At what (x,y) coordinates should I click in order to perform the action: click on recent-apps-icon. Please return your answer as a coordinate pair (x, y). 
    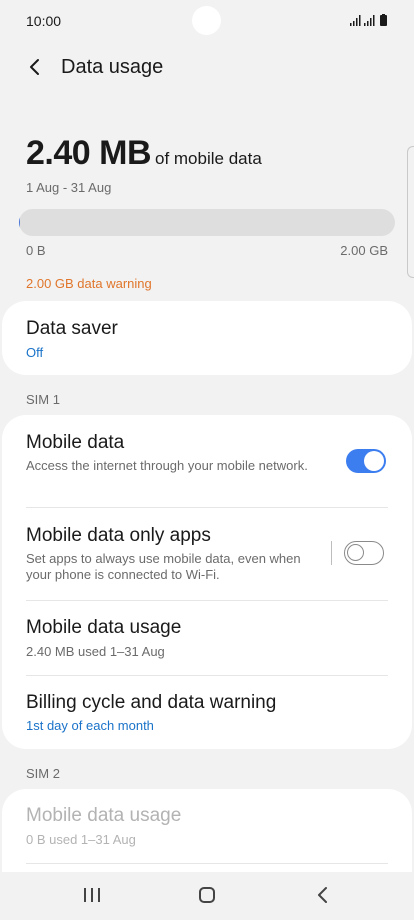
    Looking at the image, I should click on (92, 895).